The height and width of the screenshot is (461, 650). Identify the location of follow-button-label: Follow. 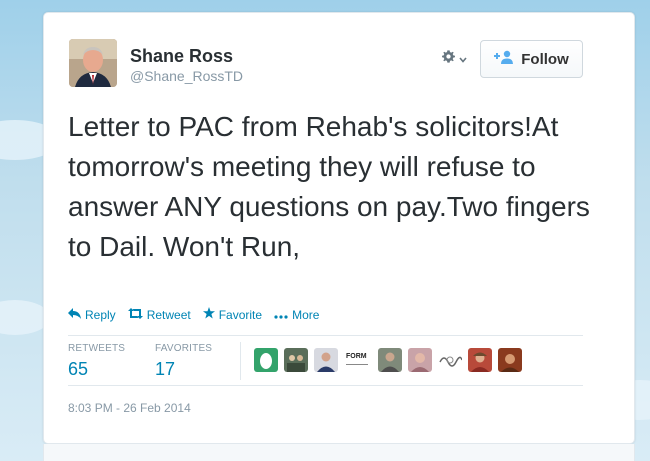
(545, 59).